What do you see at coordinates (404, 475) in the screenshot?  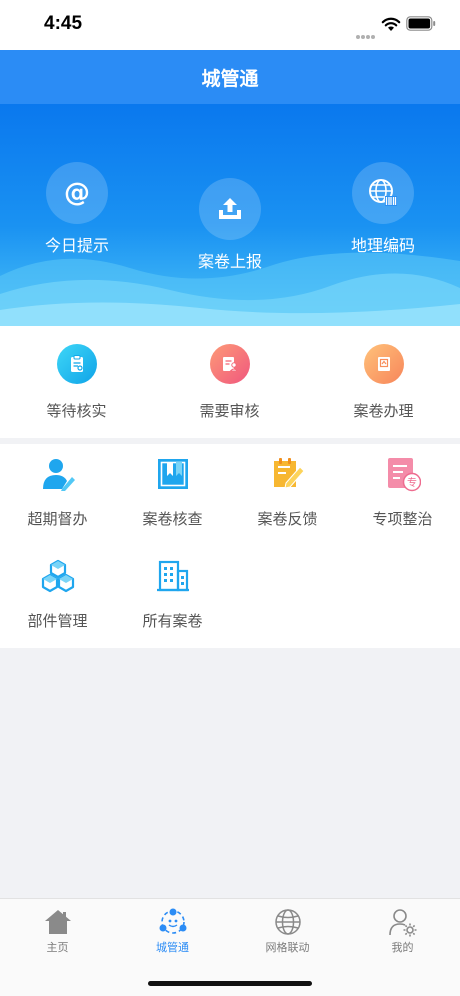 I see `special-document-icon: 专` at bounding box center [404, 475].